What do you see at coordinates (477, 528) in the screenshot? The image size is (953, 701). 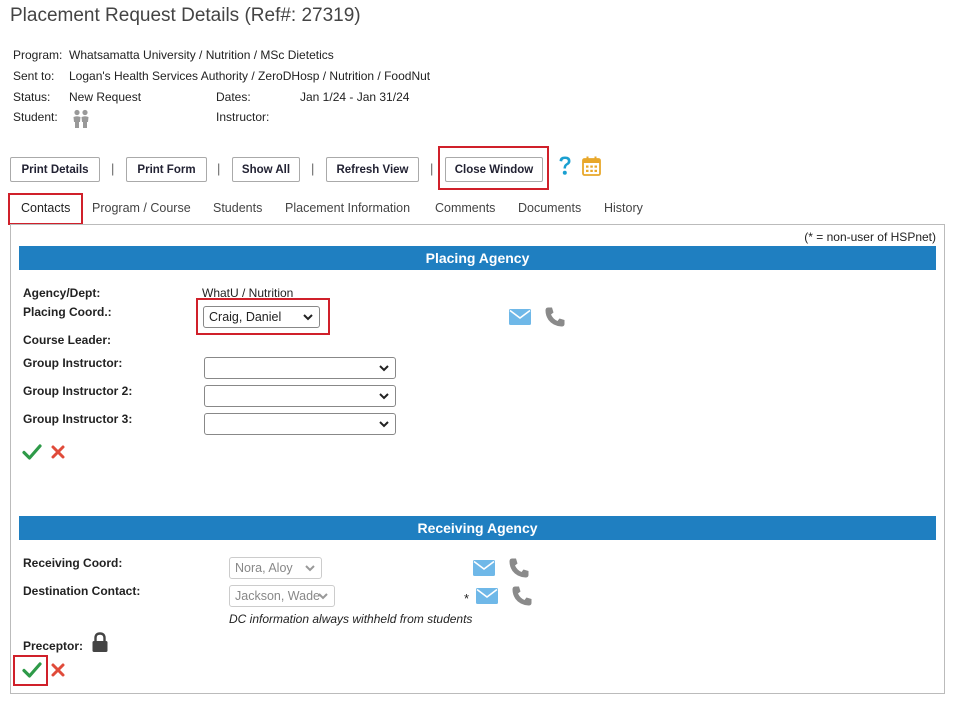 I see `receiving-agency-header: Receiving Agency` at bounding box center [477, 528].